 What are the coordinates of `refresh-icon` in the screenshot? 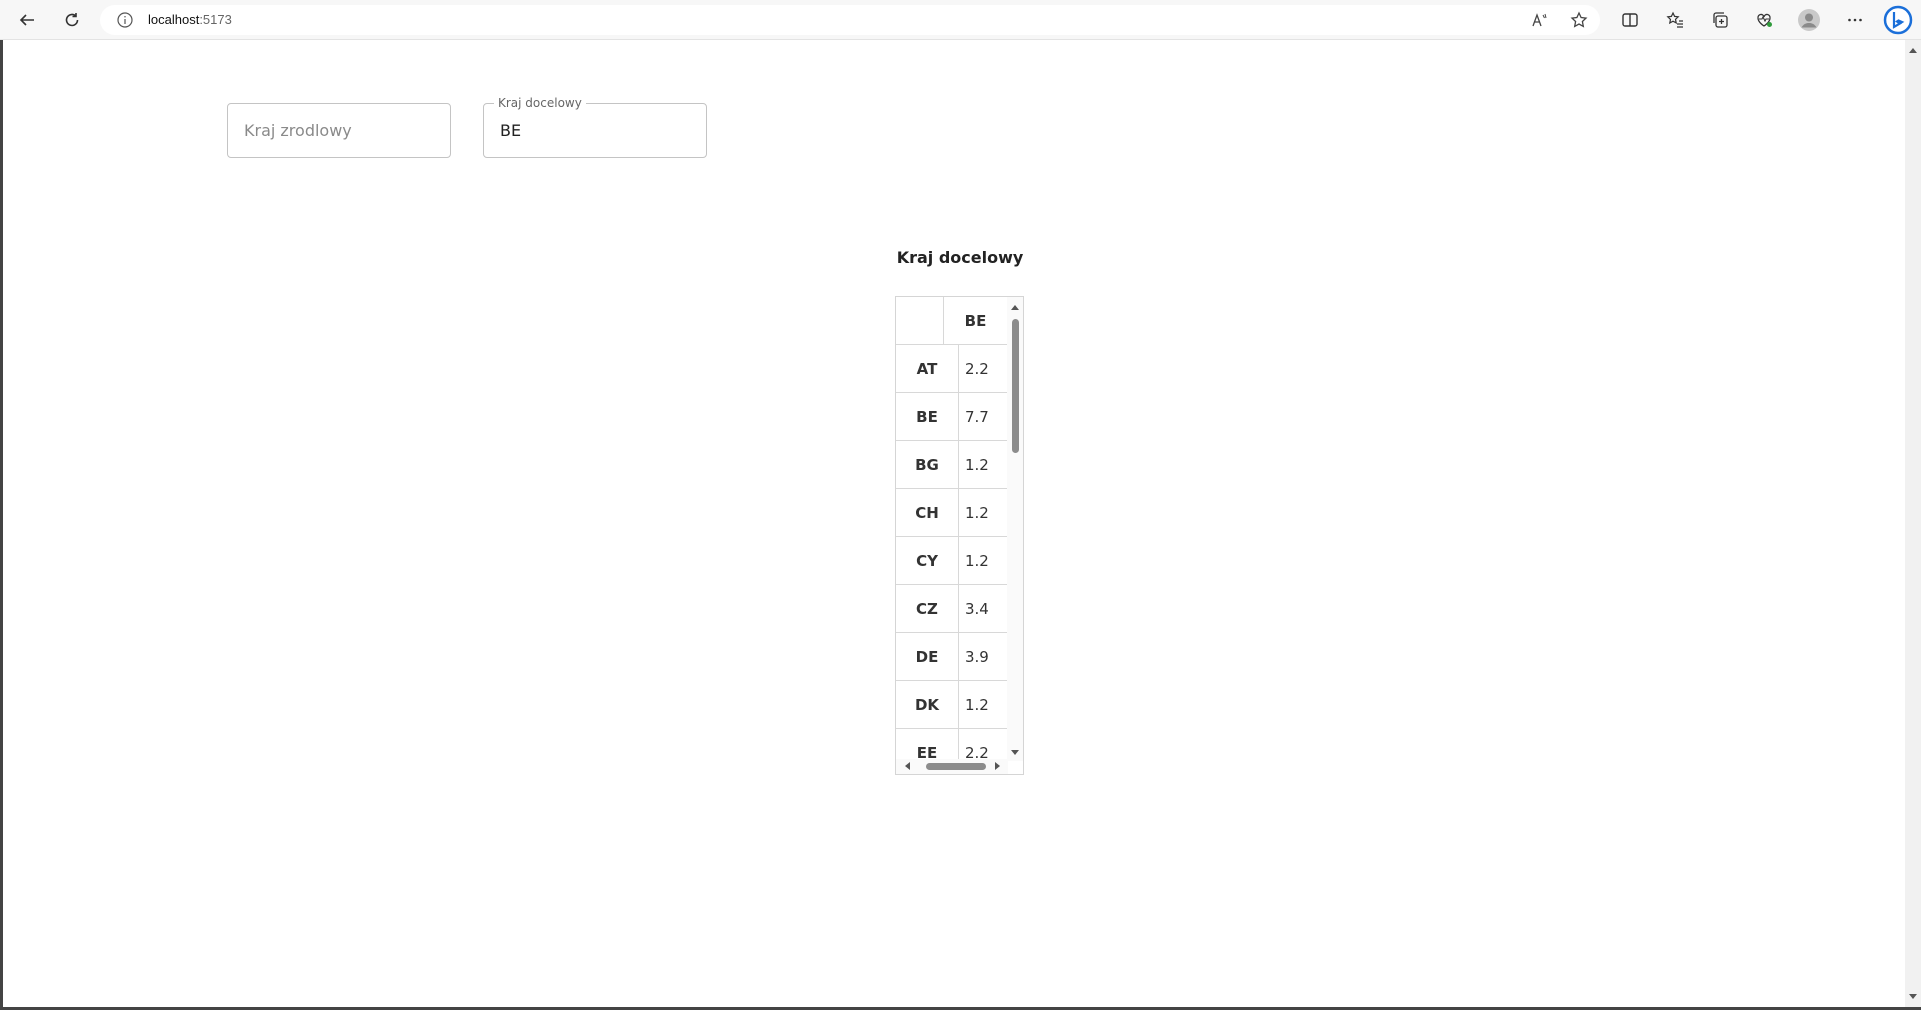 It's located at (72, 20).